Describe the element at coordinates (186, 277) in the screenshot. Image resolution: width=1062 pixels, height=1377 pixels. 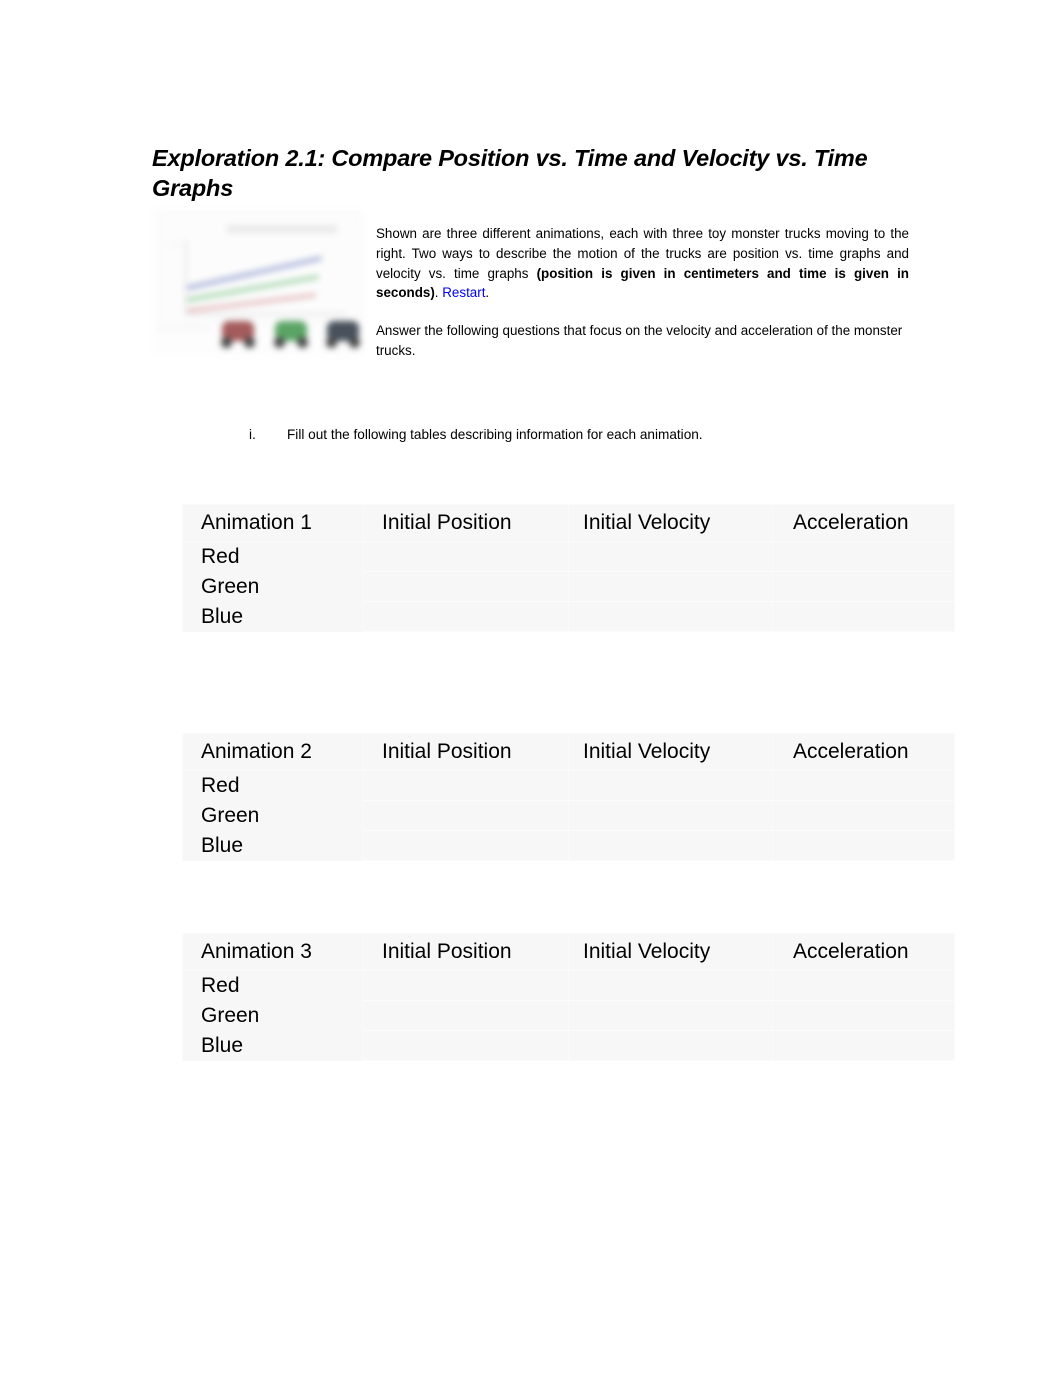
I see `preview-y-axis` at that location.